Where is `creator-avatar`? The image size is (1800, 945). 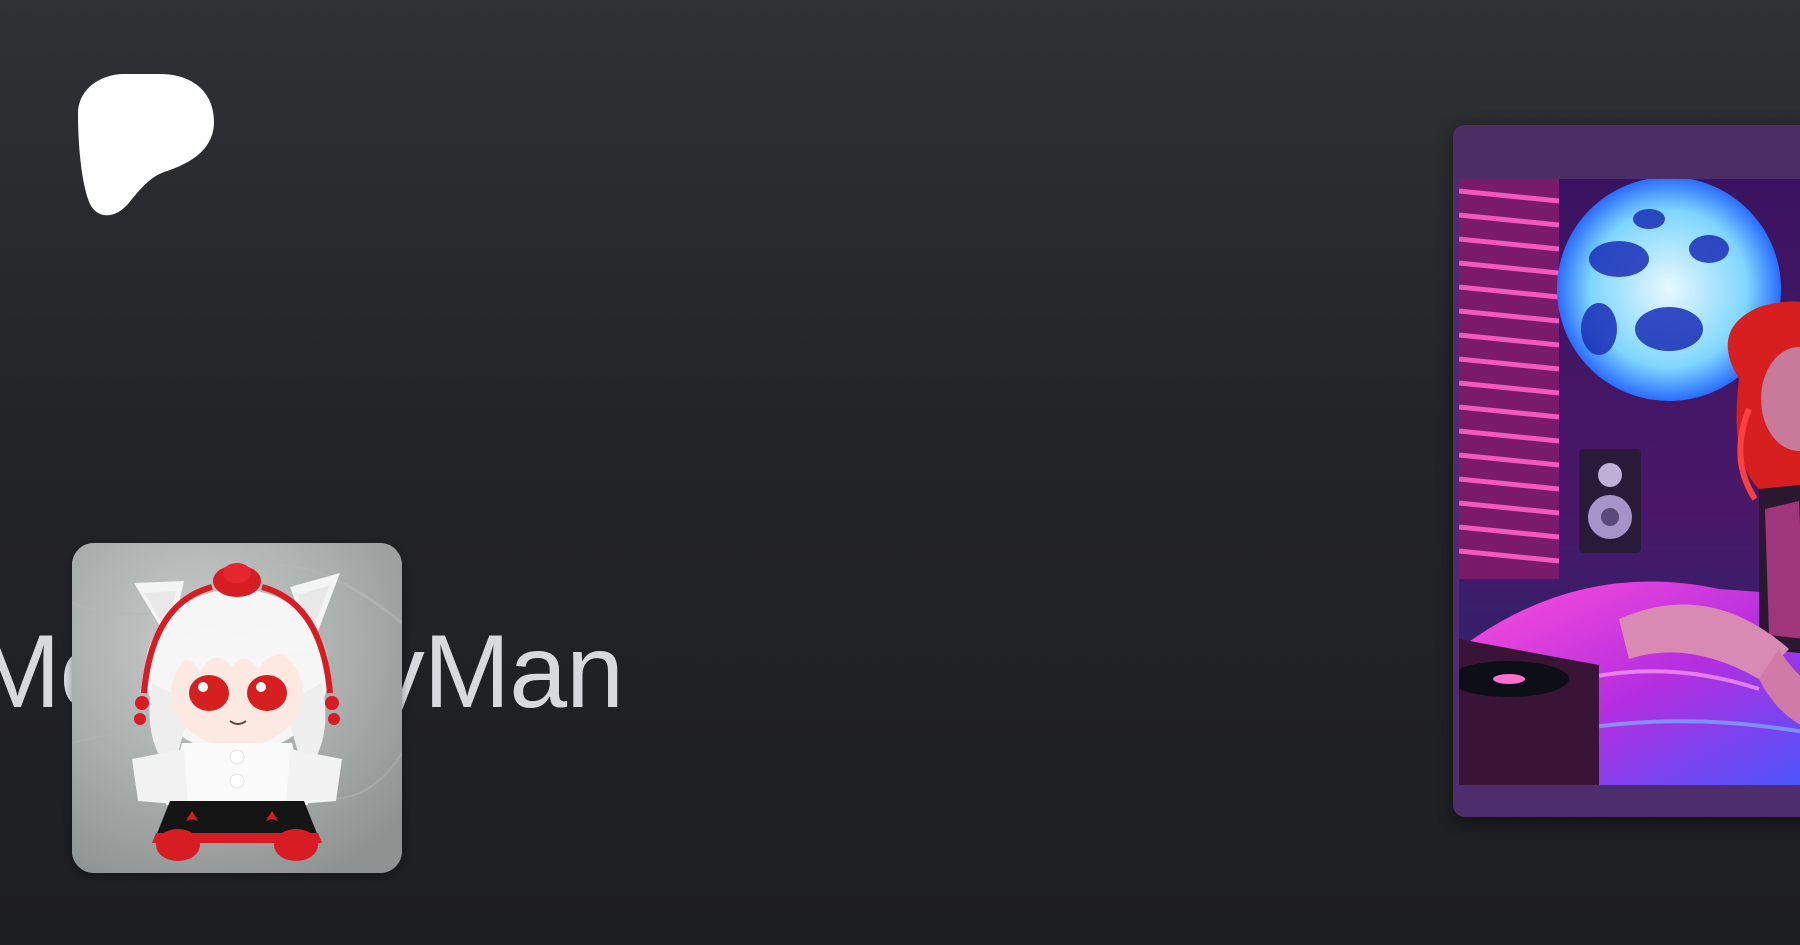 creator-avatar is located at coordinates (237, 708).